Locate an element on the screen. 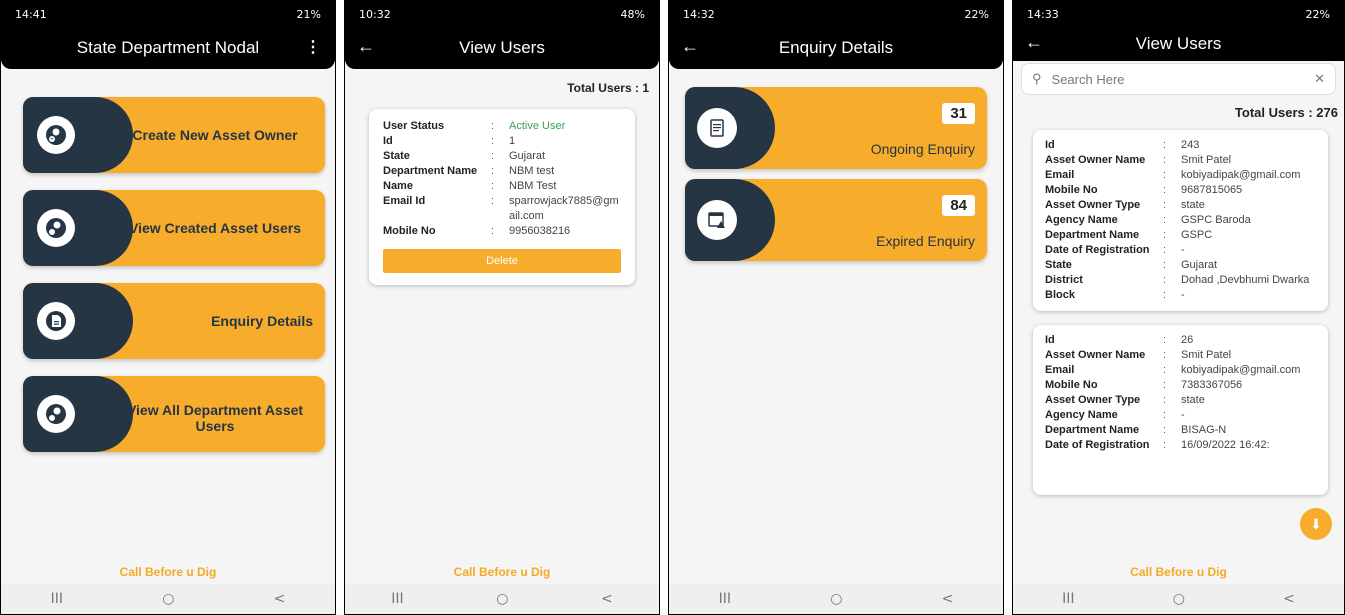 The image size is (1345, 615). detail-row: Id:1 is located at coordinates (449, 141).